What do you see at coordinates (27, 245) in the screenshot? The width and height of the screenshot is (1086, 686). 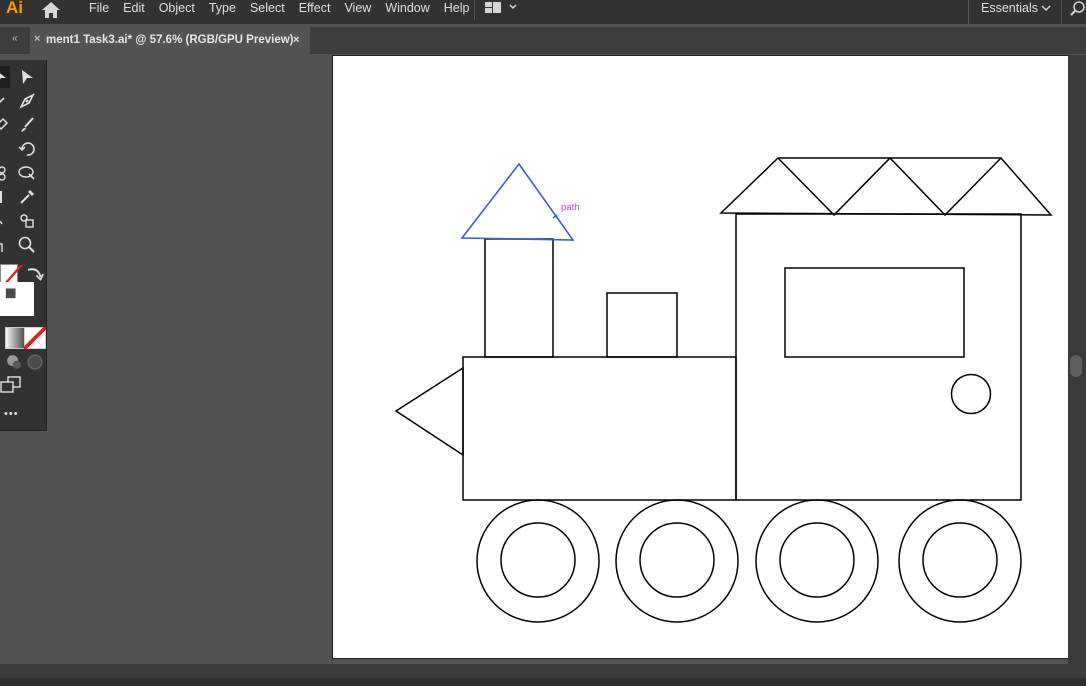 I see `zoom-tool-icon` at bounding box center [27, 245].